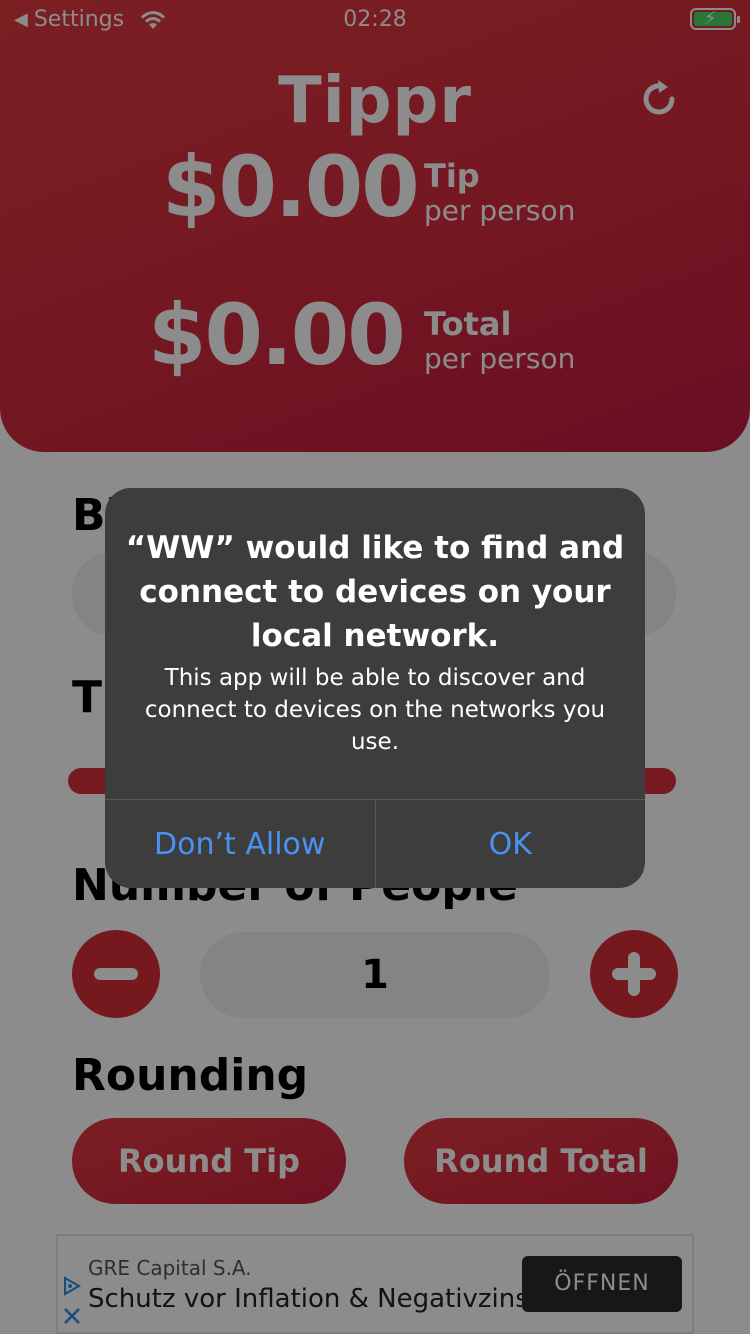  Describe the element at coordinates (511, 844) in the screenshot. I see `ok-button: OK` at that location.